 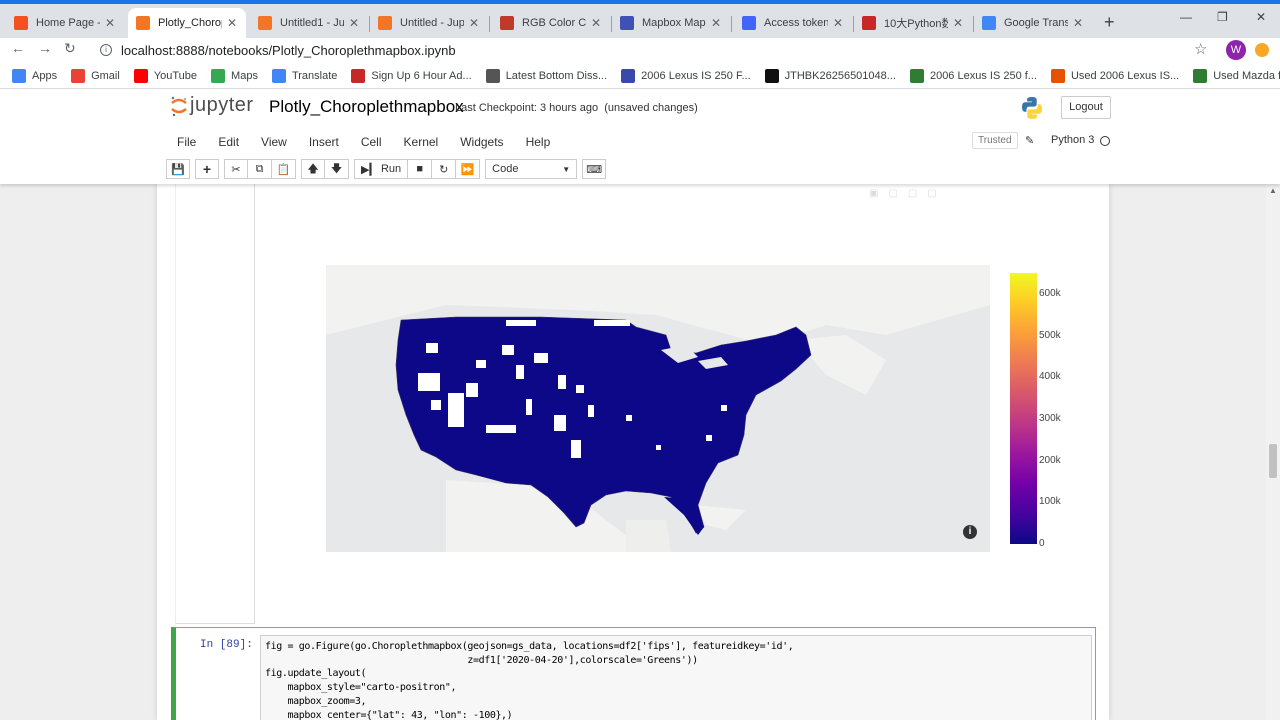 I want to click on restart-run-all-icon: ⏩, so click(x=468, y=169).